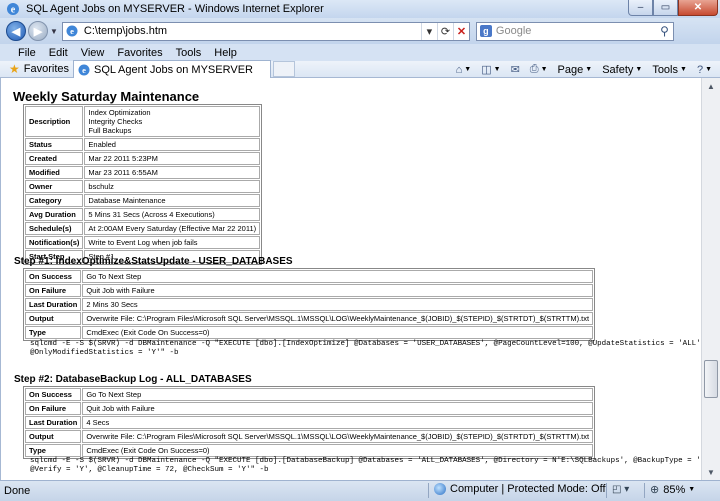 The width and height of the screenshot is (720, 501). What do you see at coordinates (252, 31) in the screenshot?
I see `address-input: C:\temp\jobs.htm` at bounding box center [252, 31].